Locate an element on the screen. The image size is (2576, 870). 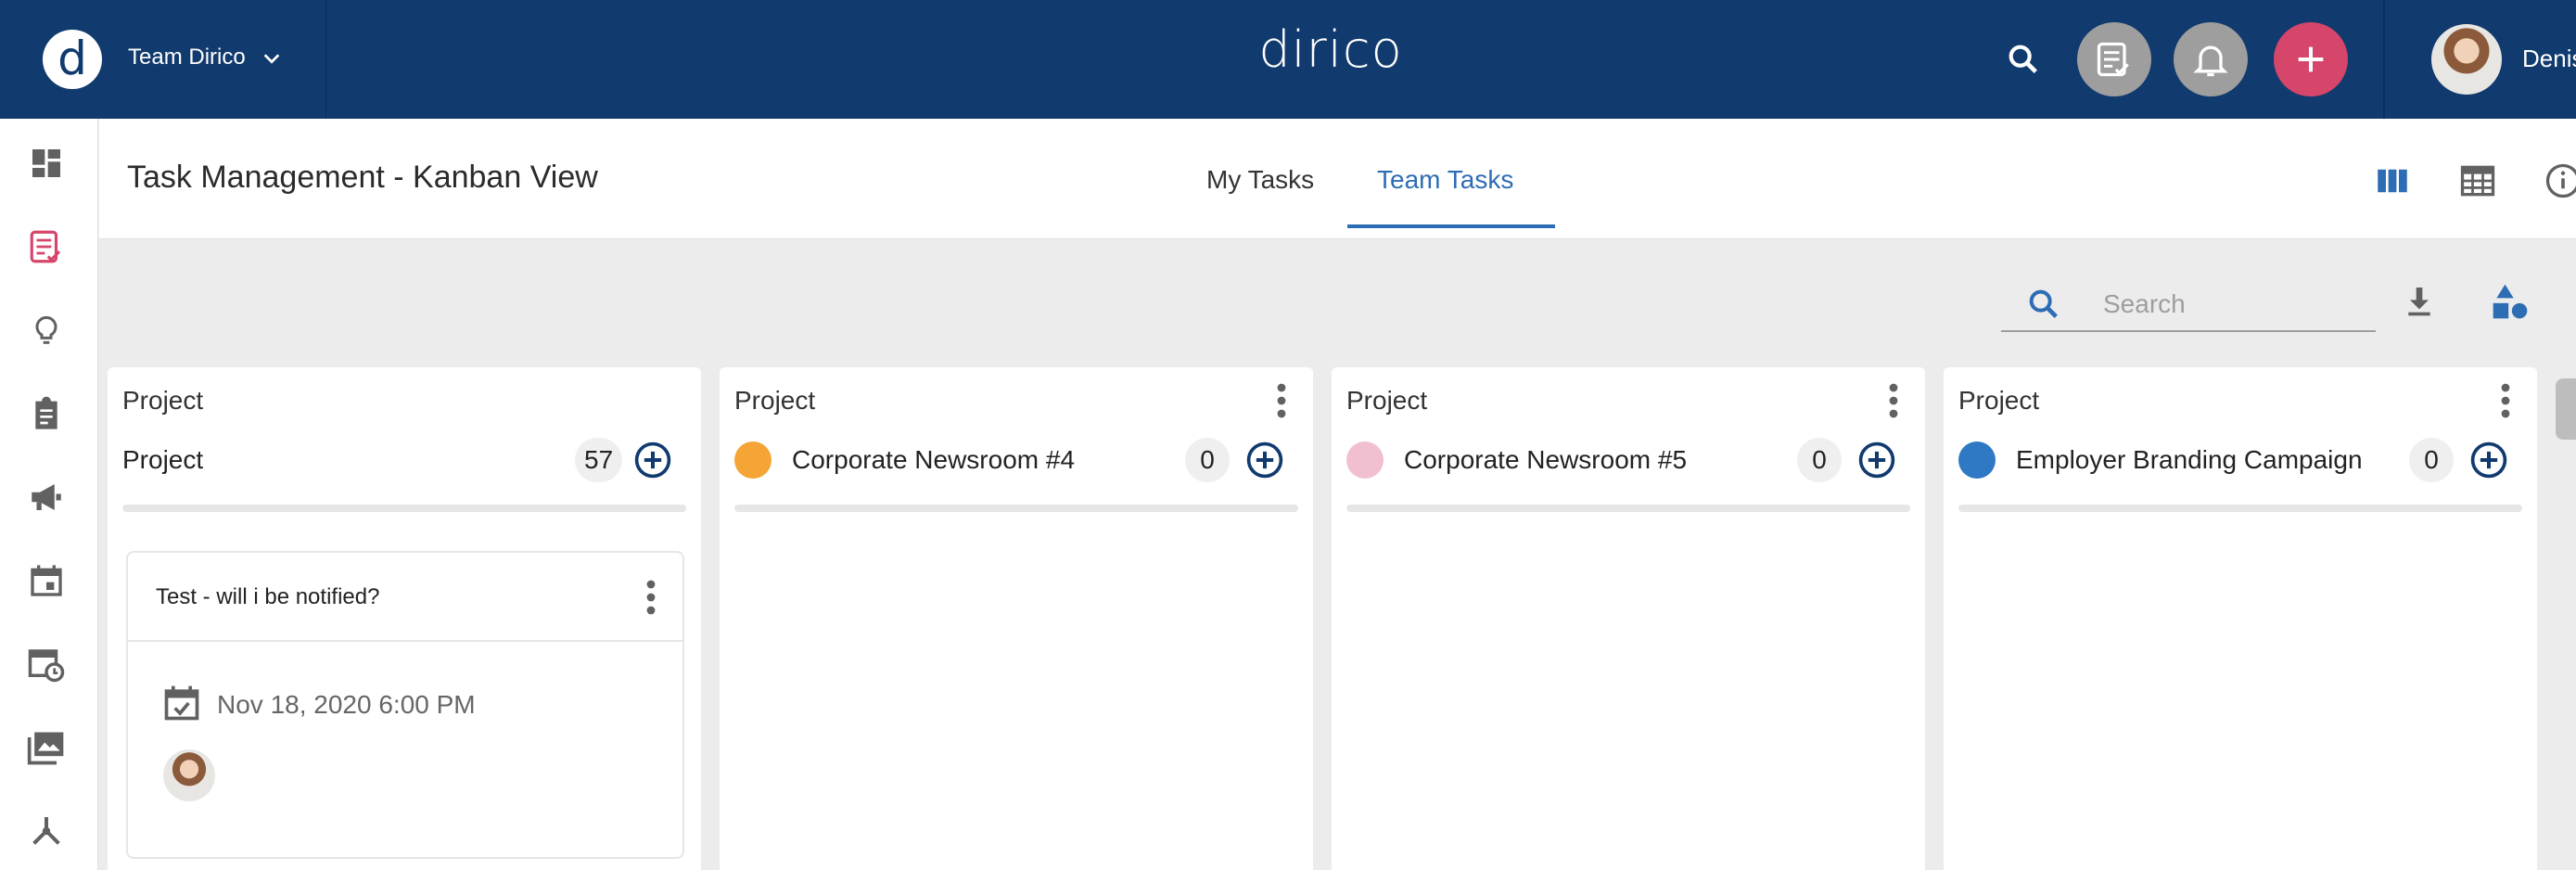
sidebar is located at coordinates (49, 494).